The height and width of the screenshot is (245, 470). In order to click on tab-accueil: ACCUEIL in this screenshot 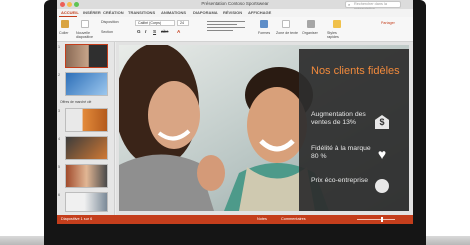, I will do `click(70, 12)`.